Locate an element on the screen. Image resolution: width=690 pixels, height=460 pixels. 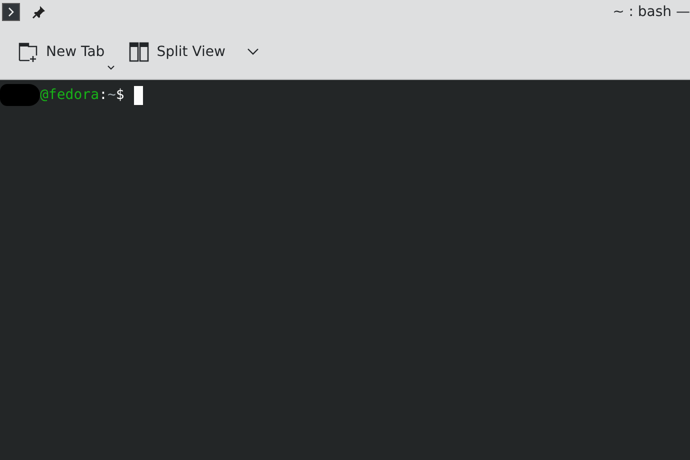
new-tab-icon is located at coordinates (28, 52).